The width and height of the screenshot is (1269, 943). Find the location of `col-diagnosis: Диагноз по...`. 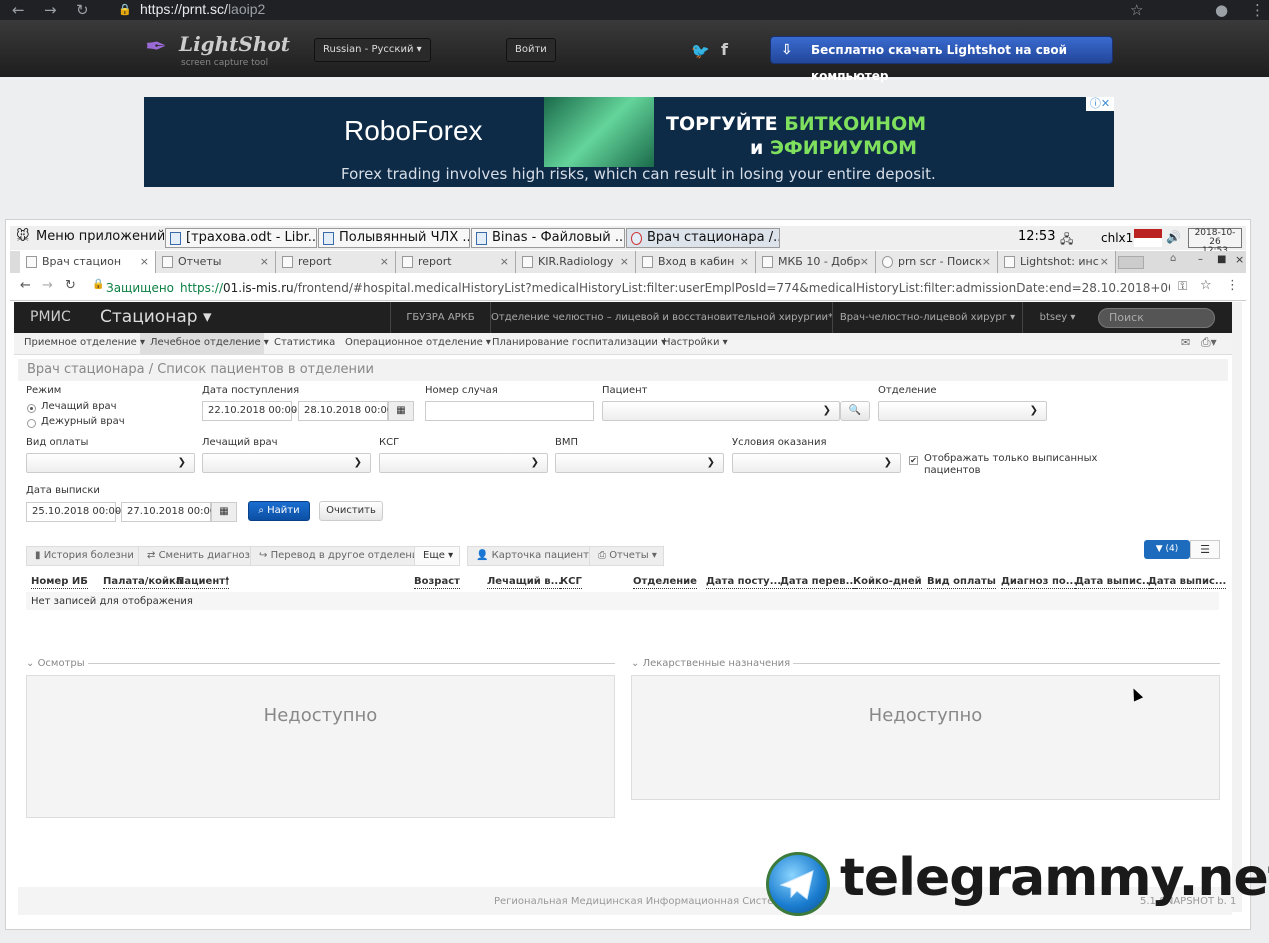

col-diagnosis: Диагноз по... is located at coordinates (1039, 582).